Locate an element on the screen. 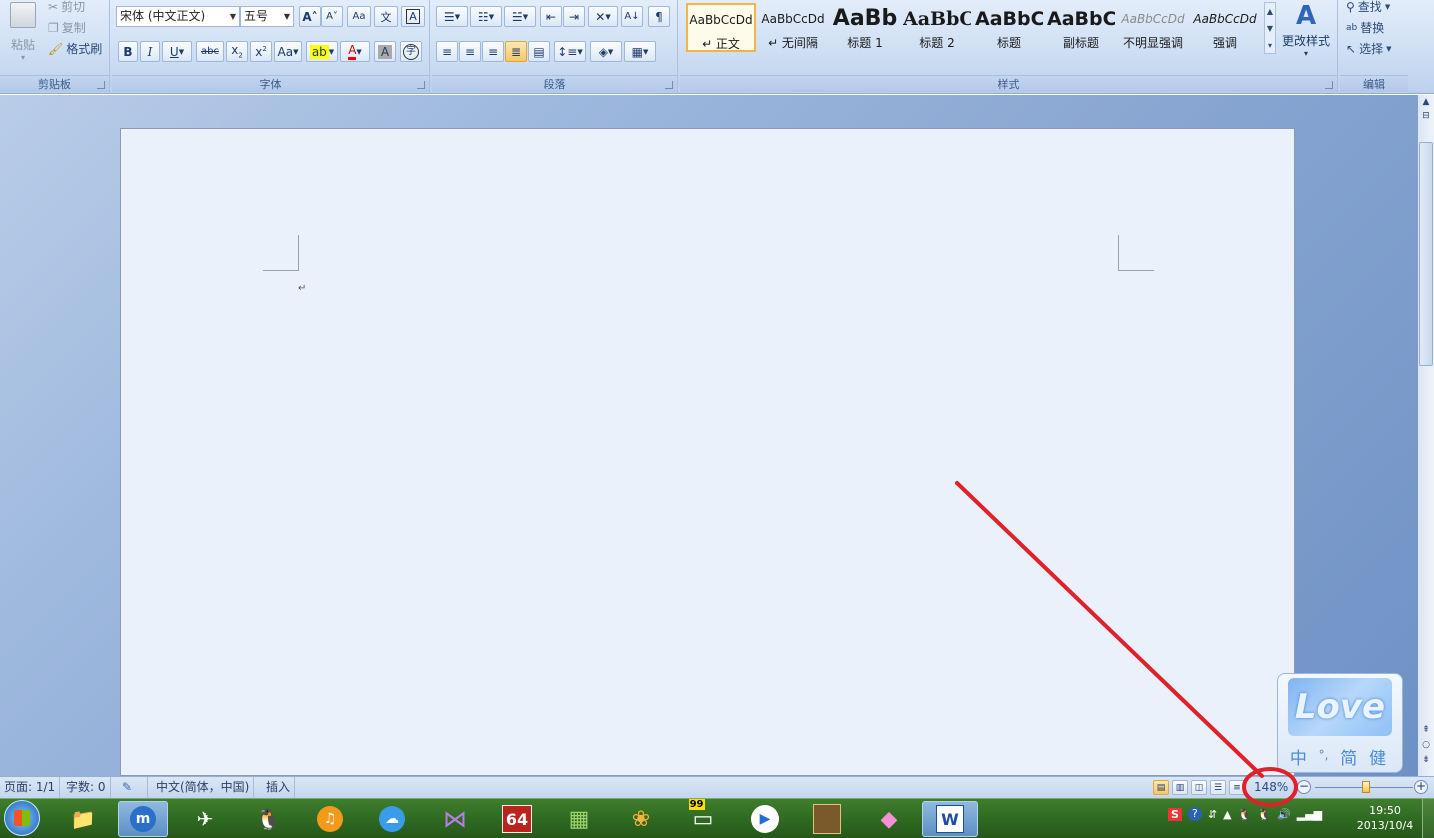 Image resolution: width=1434 pixels, height=838 pixels. diamond-app-icon: ◆ is located at coordinates (889, 819).